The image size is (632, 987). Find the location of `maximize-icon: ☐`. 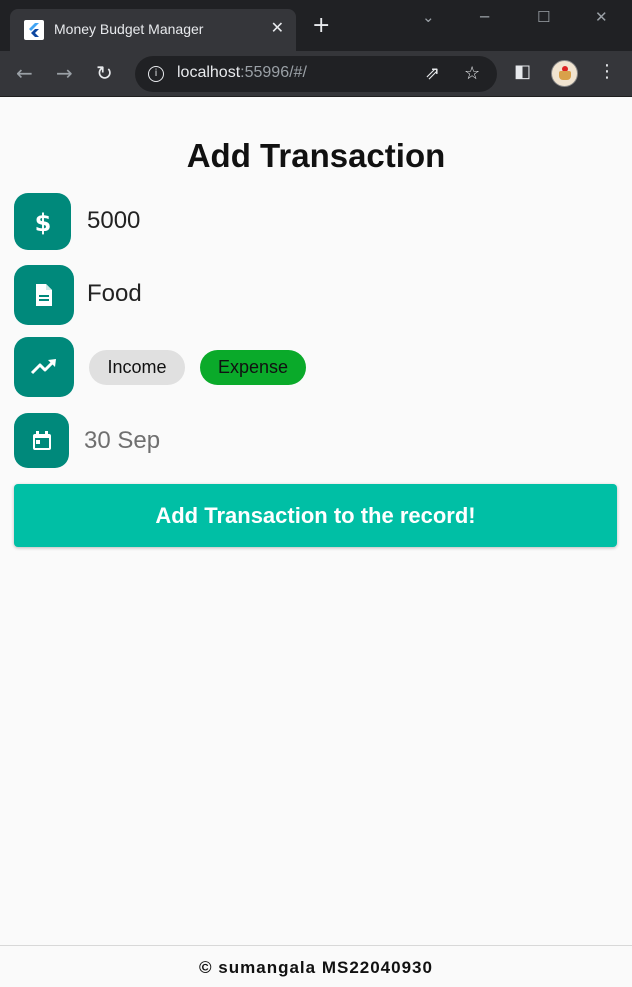

maximize-icon: ☐ is located at coordinates (543, 17).